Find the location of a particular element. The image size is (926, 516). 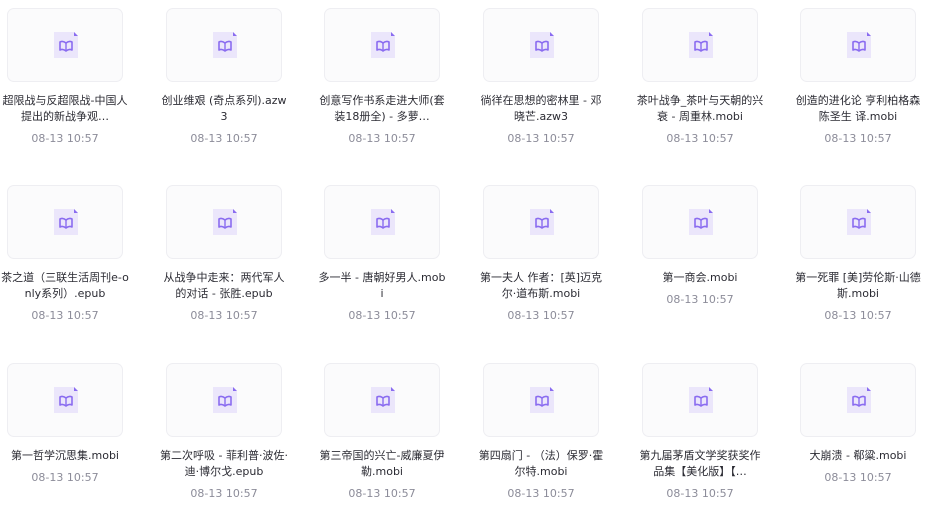

file-name: 茶叶战争_茶叶与天朝的兴衰 - 周重林.mobi is located at coordinates (700, 108).